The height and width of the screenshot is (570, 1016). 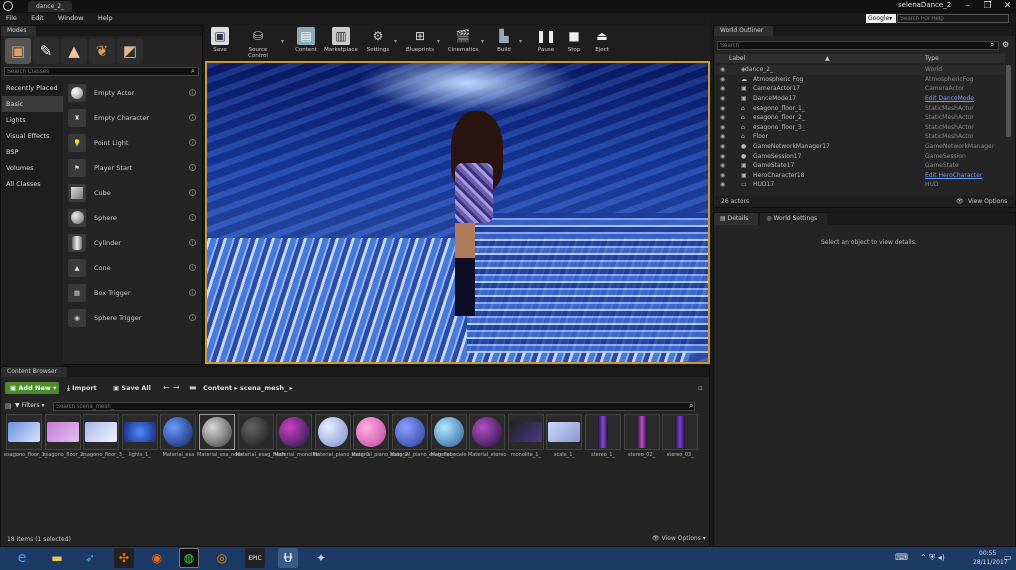 I want to click on app-cat-icon: ✦, so click(x=321, y=558).